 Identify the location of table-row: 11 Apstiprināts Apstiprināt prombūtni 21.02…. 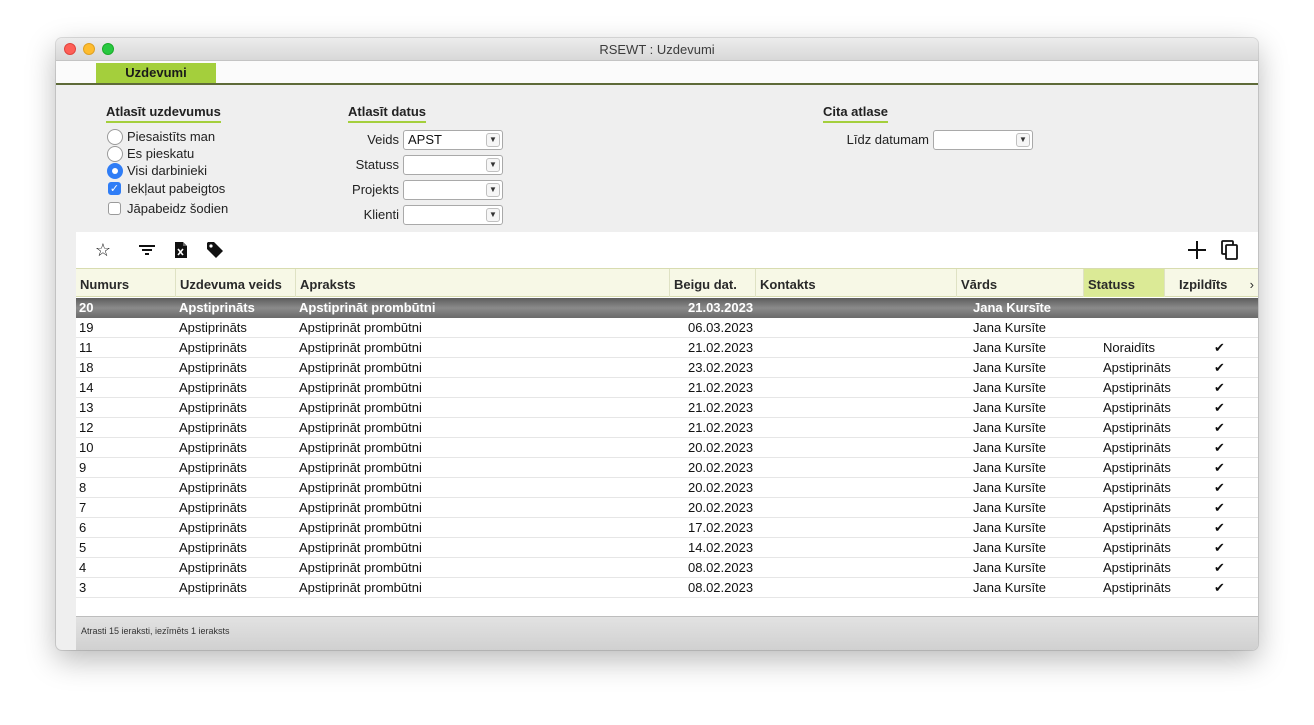
(667, 348).